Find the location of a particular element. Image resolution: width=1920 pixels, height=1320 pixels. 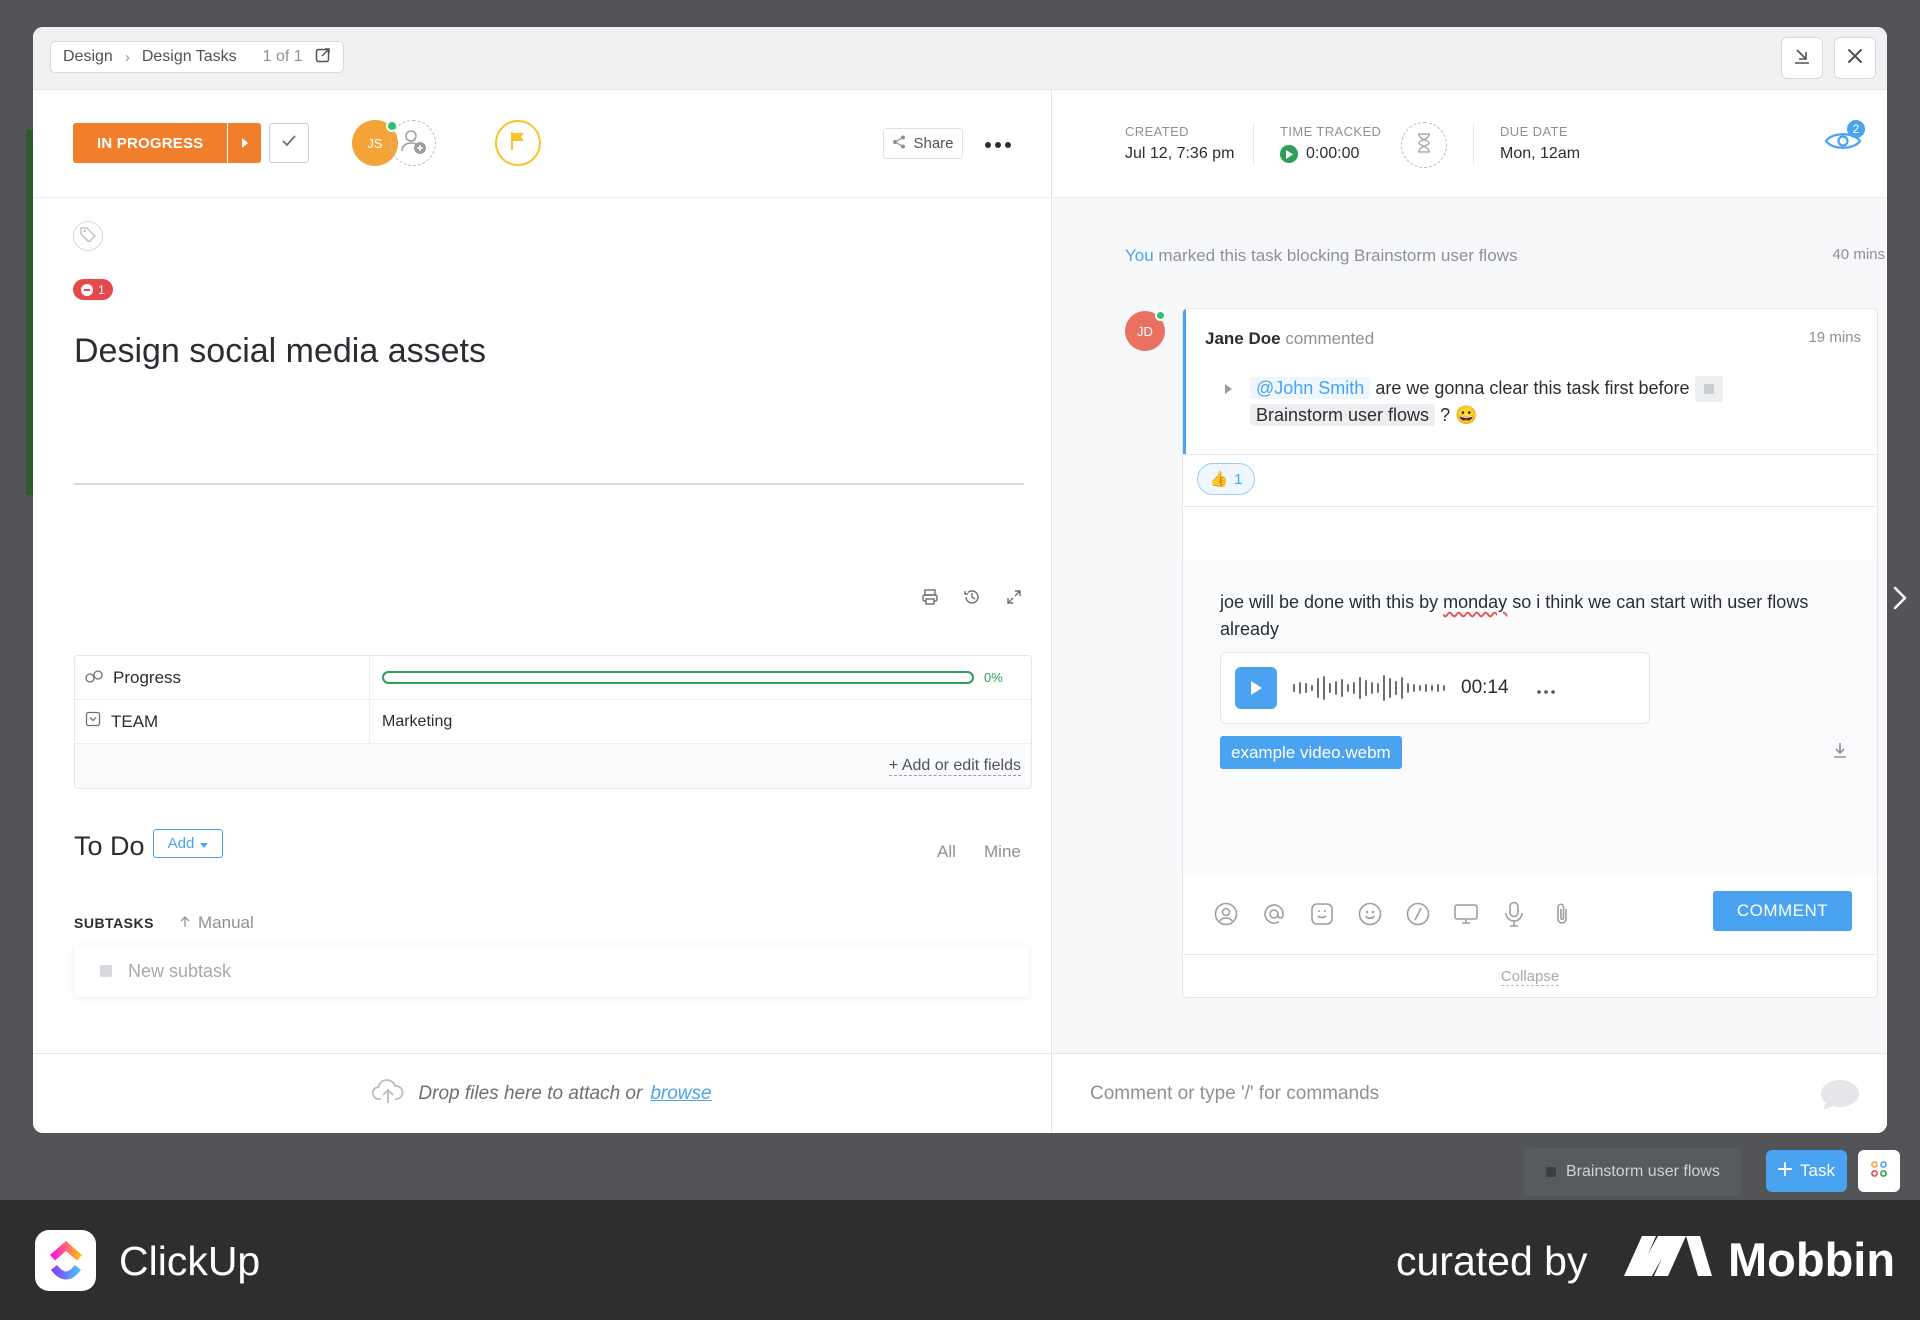

add-assignee-button is located at coordinates (413, 143).